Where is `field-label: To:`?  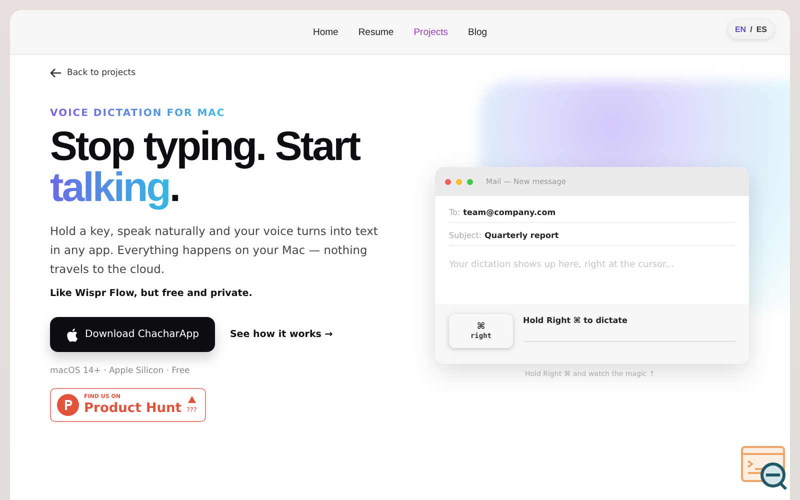 field-label: To: is located at coordinates (454, 212).